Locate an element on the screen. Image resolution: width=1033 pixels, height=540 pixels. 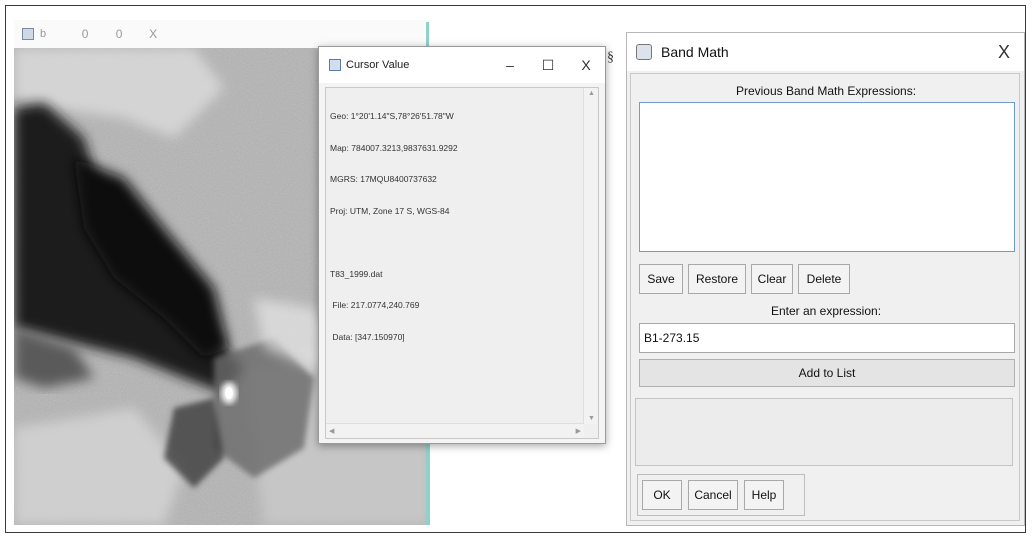
cursor-line-mgrs: MGRS: 17MQU8400737632 is located at coordinates (383, 179).